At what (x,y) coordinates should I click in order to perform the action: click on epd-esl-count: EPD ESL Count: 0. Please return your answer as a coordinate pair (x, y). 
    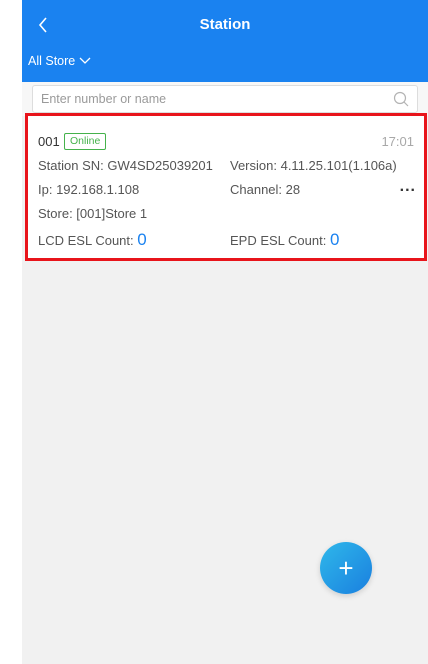
    Looking at the image, I should click on (284, 240).